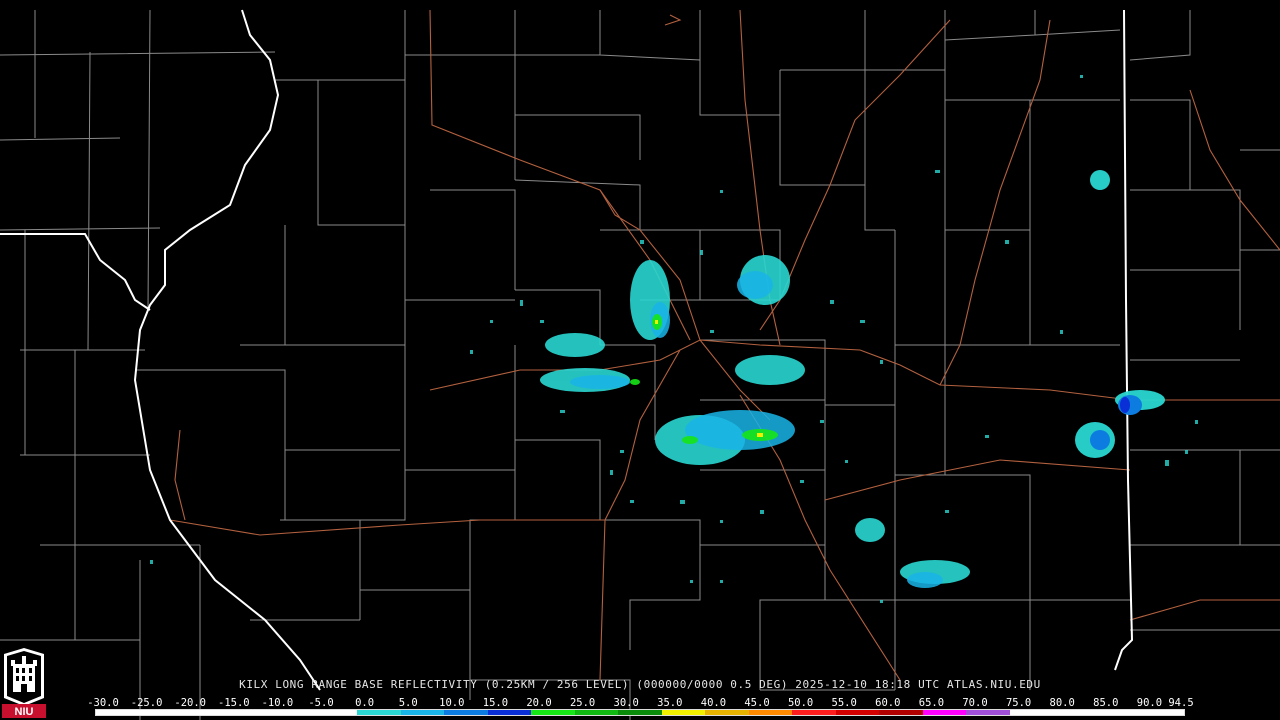  What do you see at coordinates (993, 684) in the screenshot?
I see `title-source: ATLAS.NIU.EDU` at bounding box center [993, 684].